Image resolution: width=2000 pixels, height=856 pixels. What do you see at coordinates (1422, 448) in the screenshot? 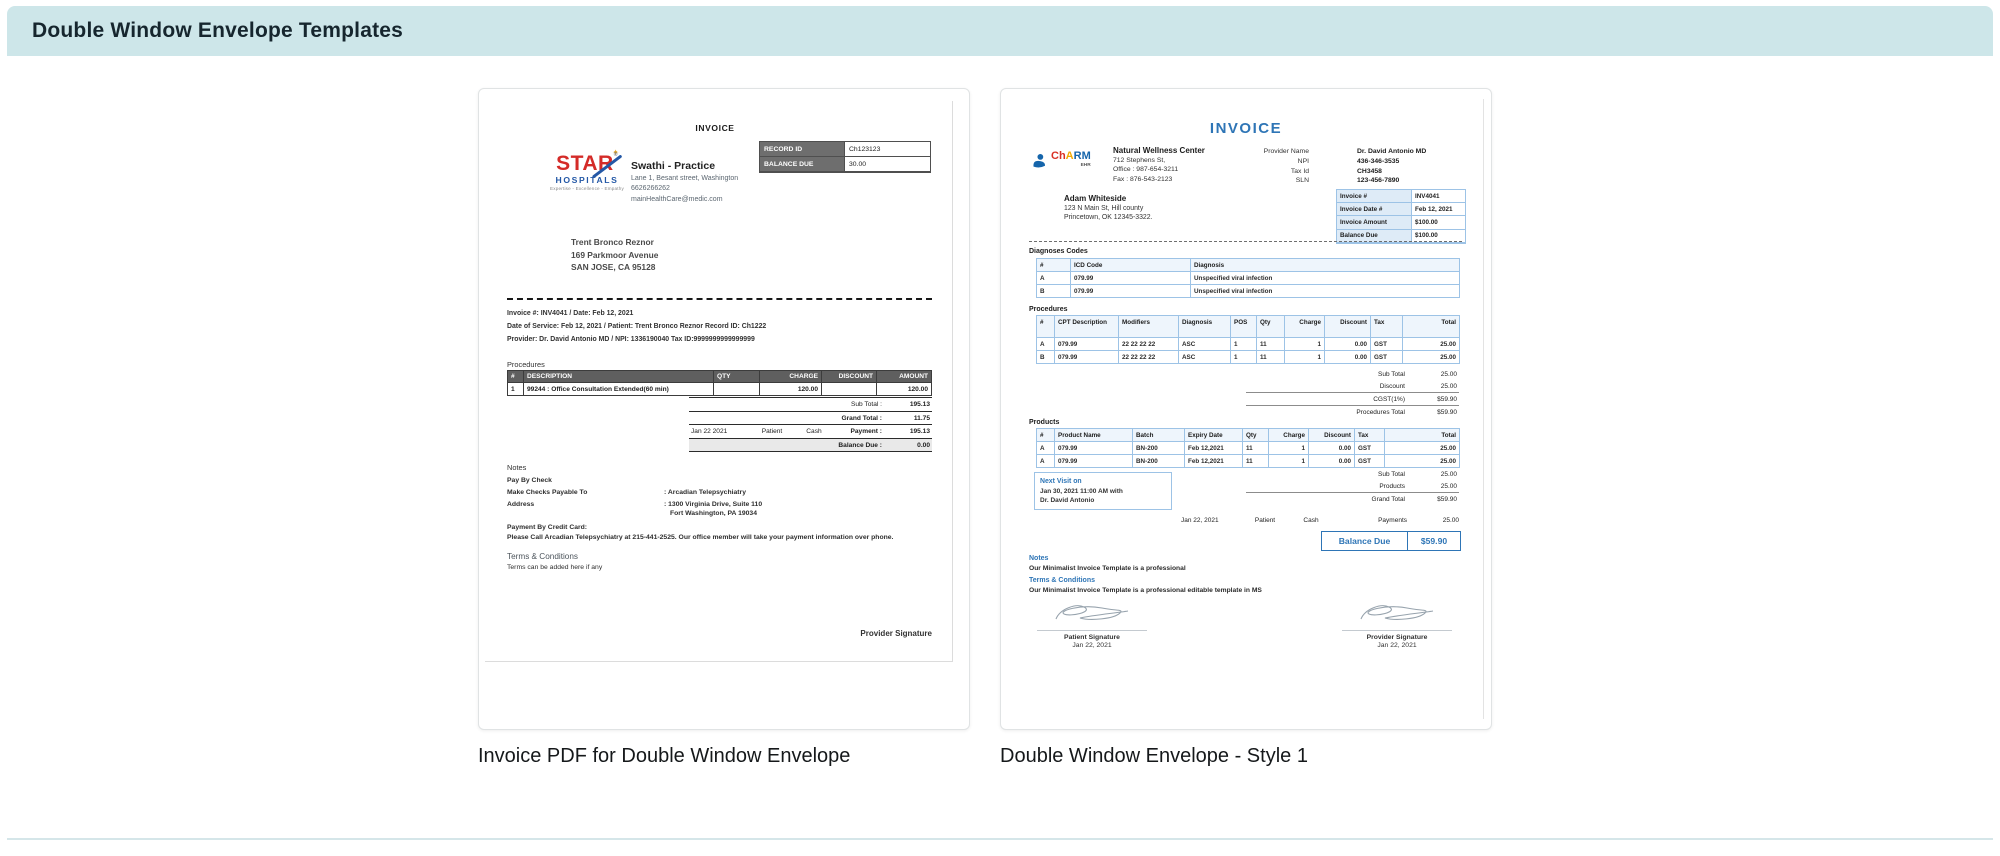
I see `cell: 25.00` at bounding box center [1422, 448].